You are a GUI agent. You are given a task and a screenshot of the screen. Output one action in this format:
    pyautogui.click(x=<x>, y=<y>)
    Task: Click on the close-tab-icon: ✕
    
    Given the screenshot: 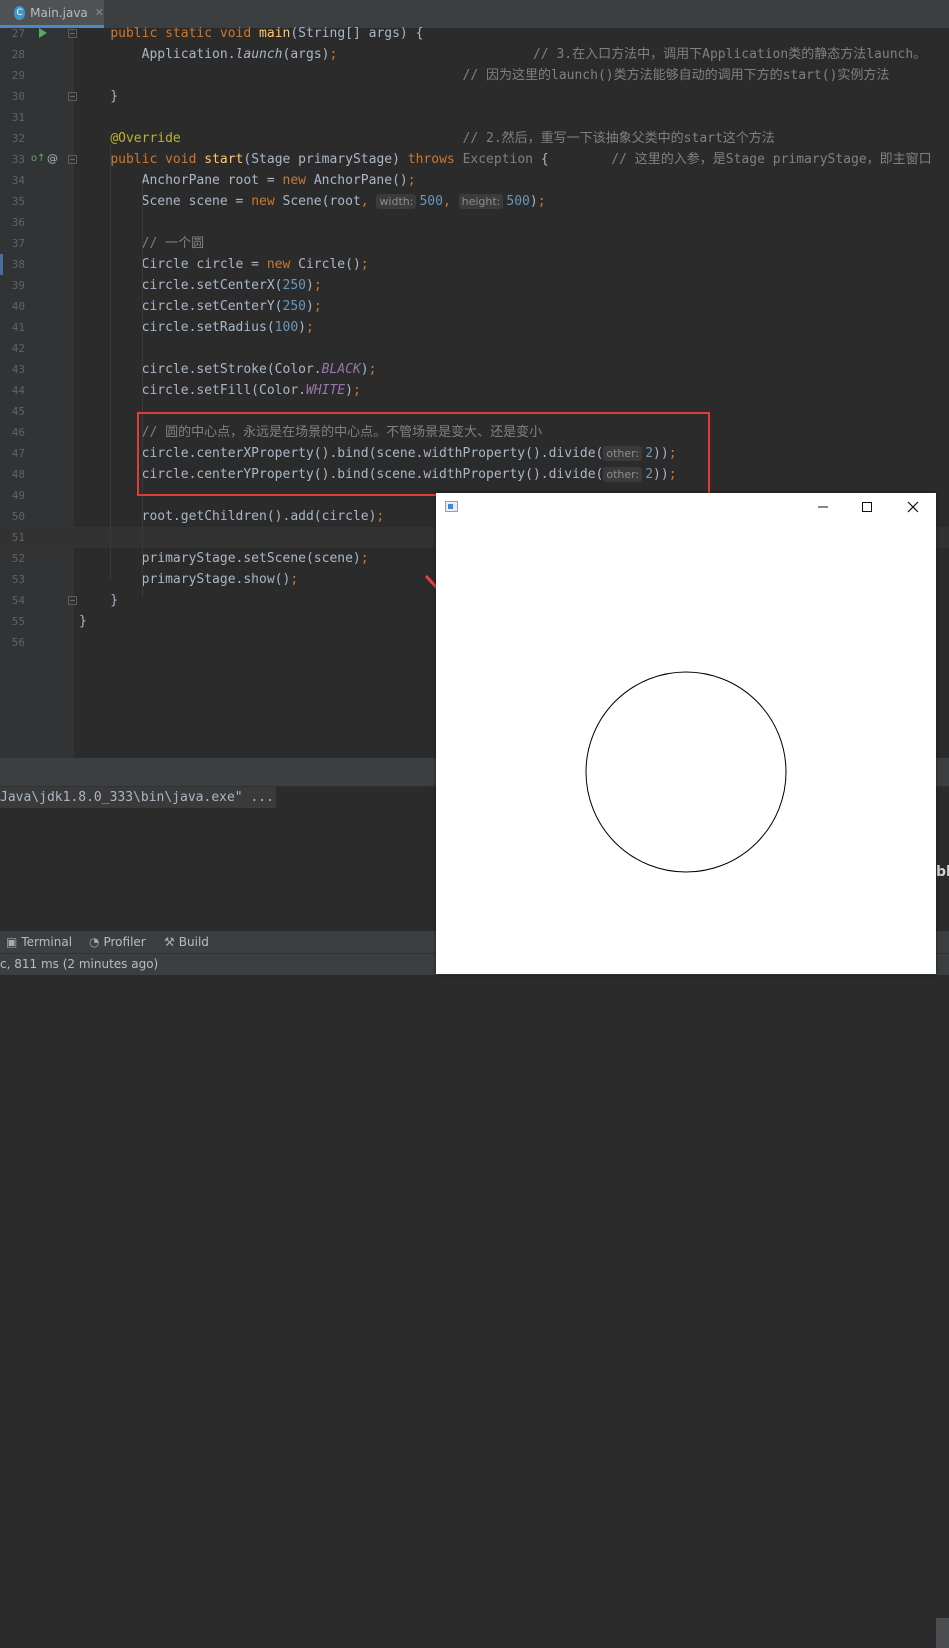 What is the action you would take?
    pyautogui.click(x=99, y=12)
    